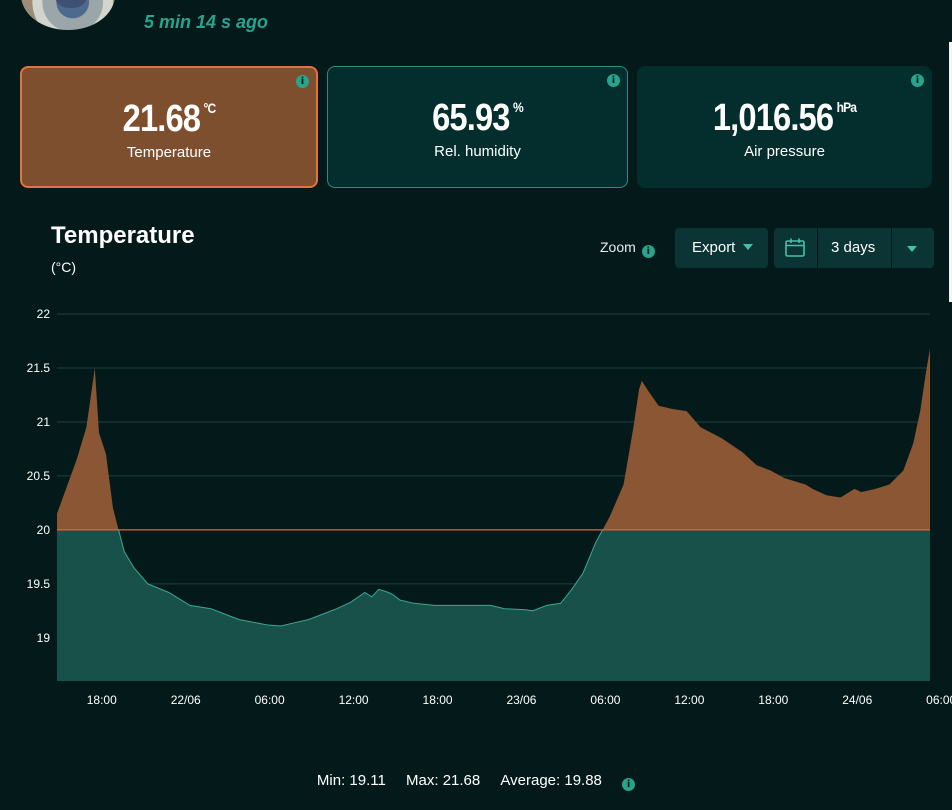 The height and width of the screenshot is (810, 952). I want to click on y-tick-label: 20, so click(44, 530).